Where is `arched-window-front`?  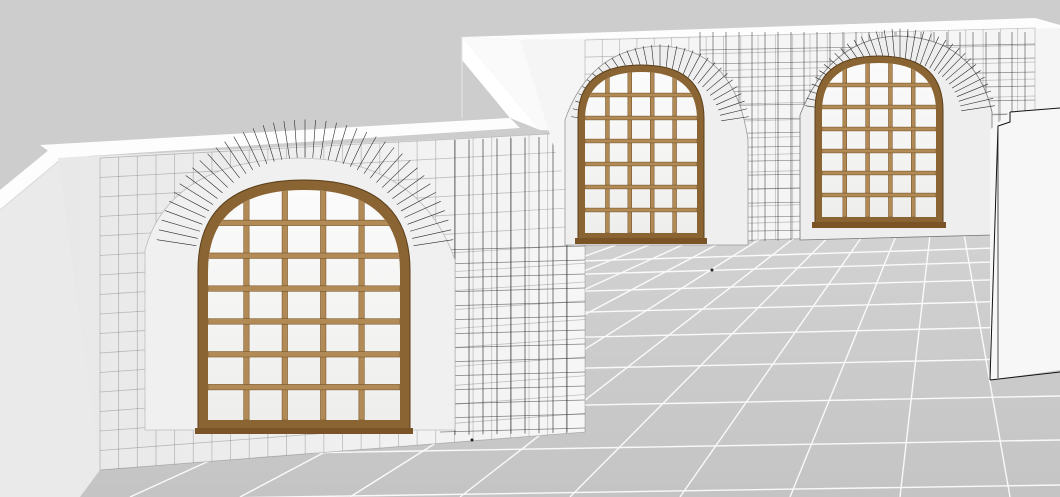 arched-window-front is located at coordinates (304, 306).